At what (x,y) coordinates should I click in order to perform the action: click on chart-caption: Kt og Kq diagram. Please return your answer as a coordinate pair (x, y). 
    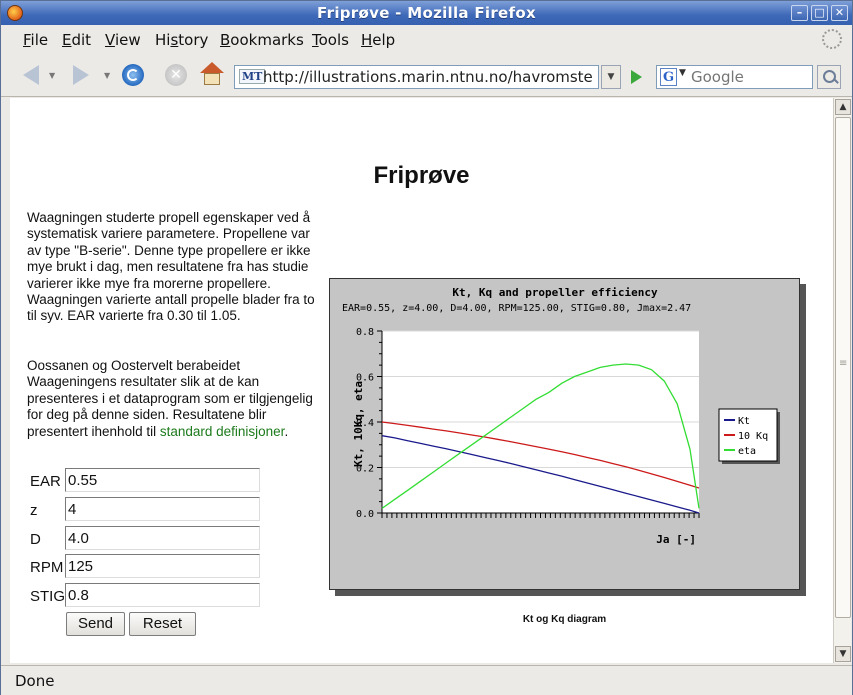
    Looking at the image, I should click on (564, 619).